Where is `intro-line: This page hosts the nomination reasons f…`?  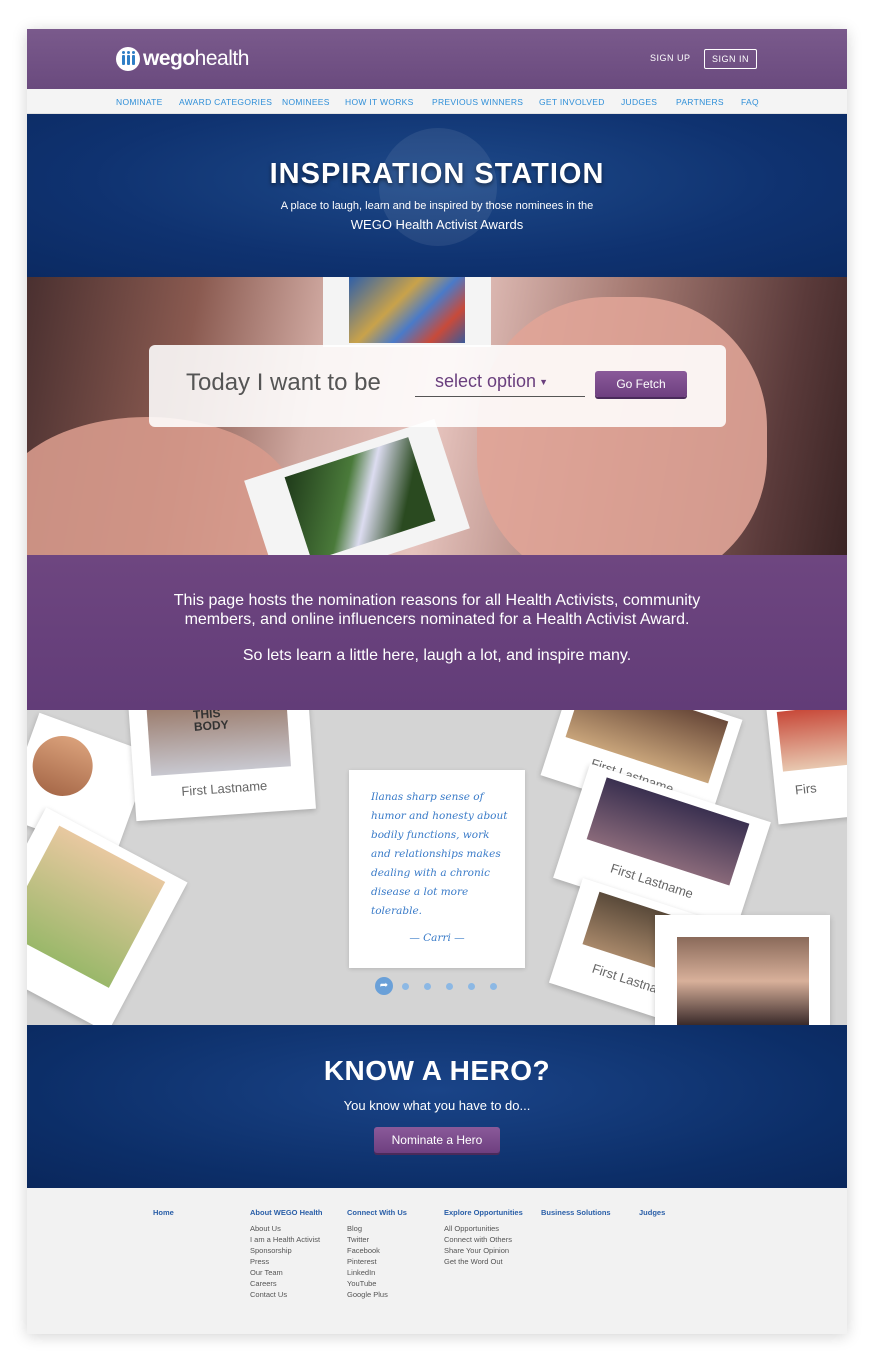
intro-line: This page hosts the nomination reasons f… is located at coordinates (437, 600).